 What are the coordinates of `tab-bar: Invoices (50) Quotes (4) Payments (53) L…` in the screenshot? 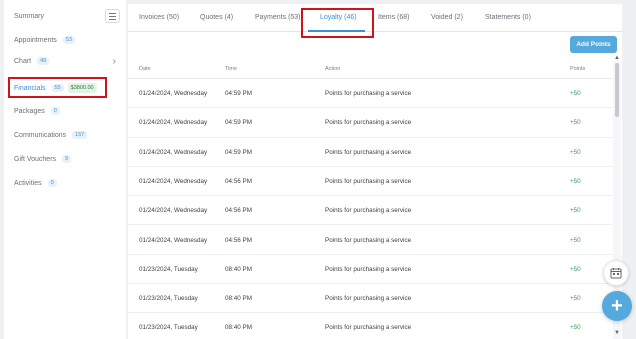 It's located at (375, 18).